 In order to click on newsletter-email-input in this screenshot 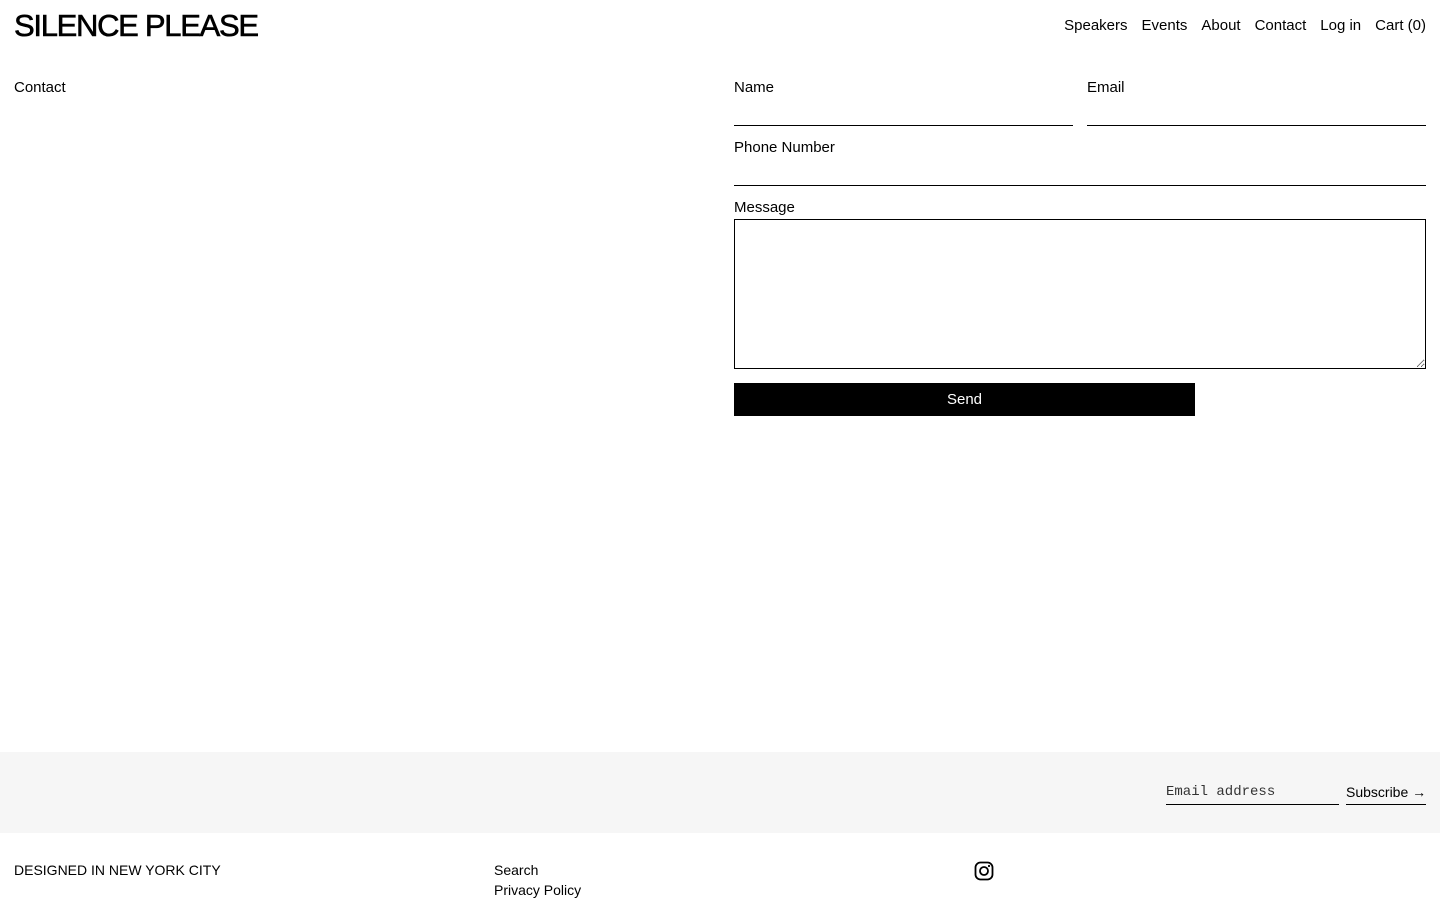, I will do `click(1252, 792)`.